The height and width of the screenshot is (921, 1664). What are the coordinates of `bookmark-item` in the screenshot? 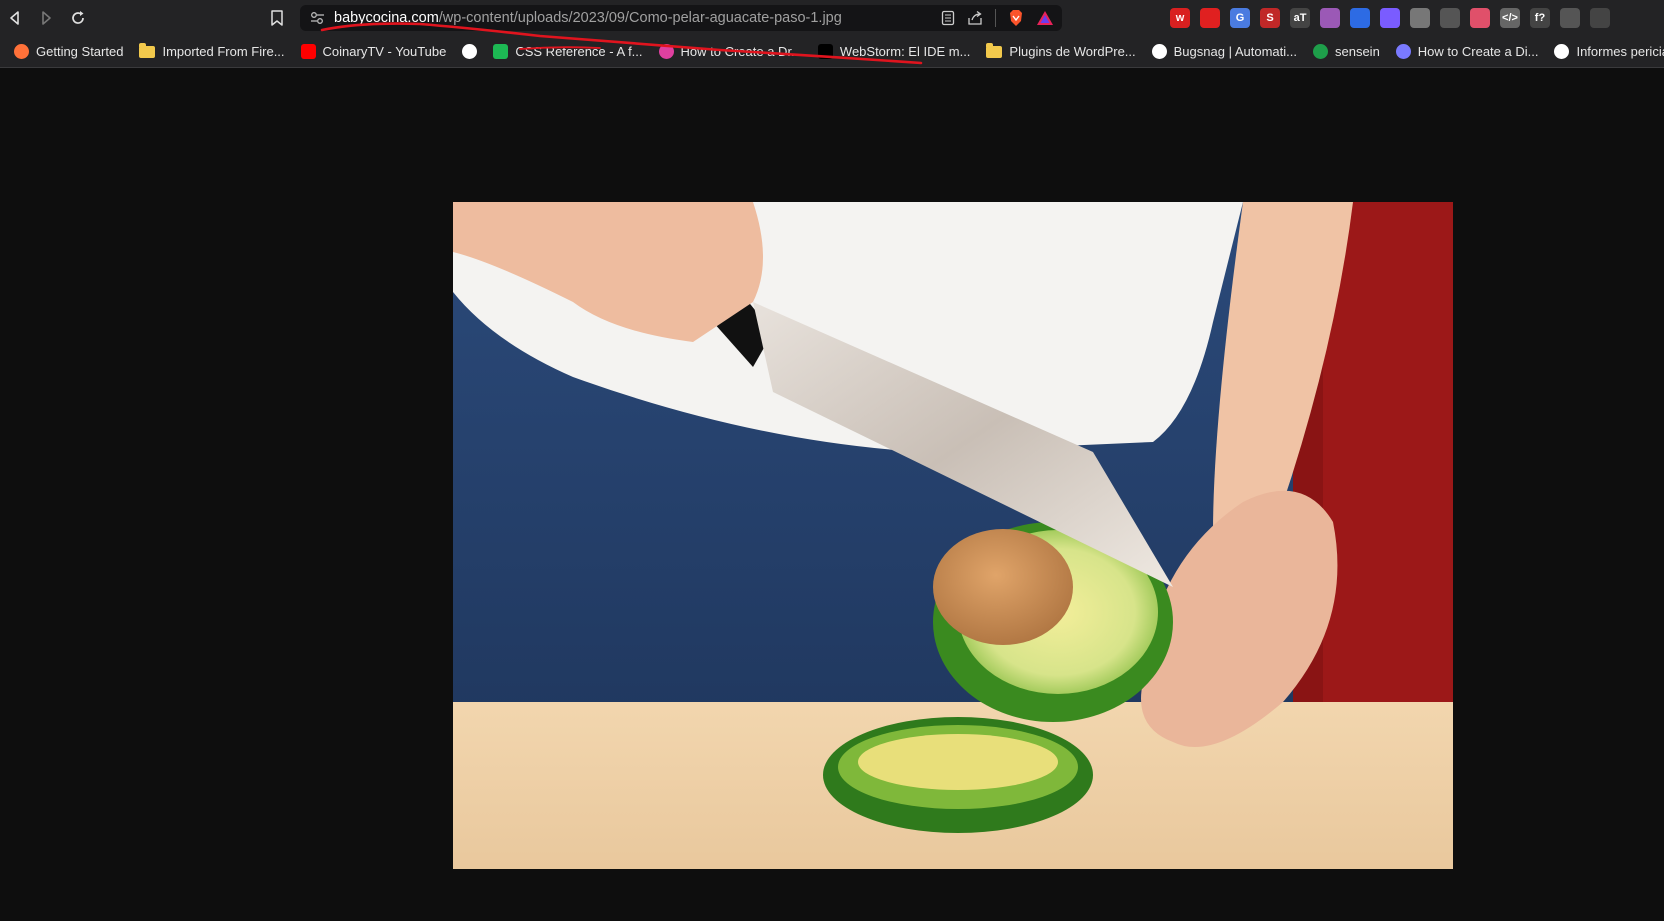 It's located at (469, 52).